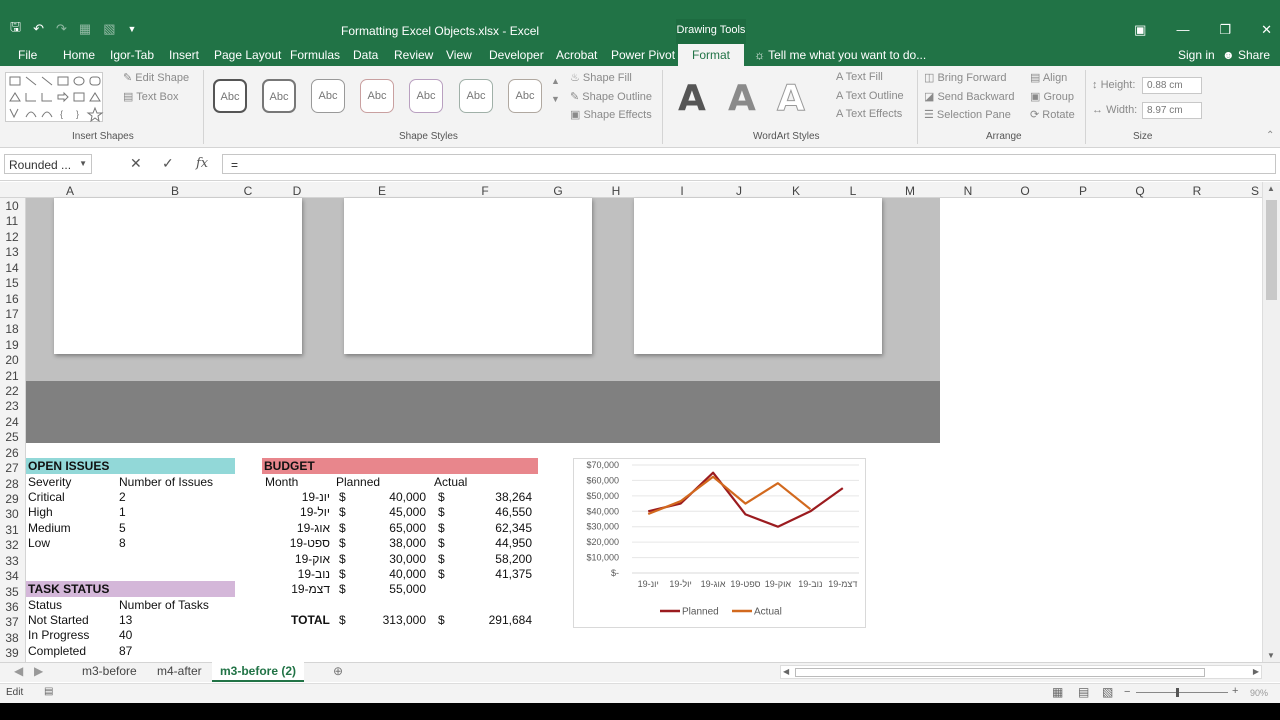 Image resolution: width=1280 pixels, height=720 pixels. I want to click on column-header-l: L, so click(853, 191).